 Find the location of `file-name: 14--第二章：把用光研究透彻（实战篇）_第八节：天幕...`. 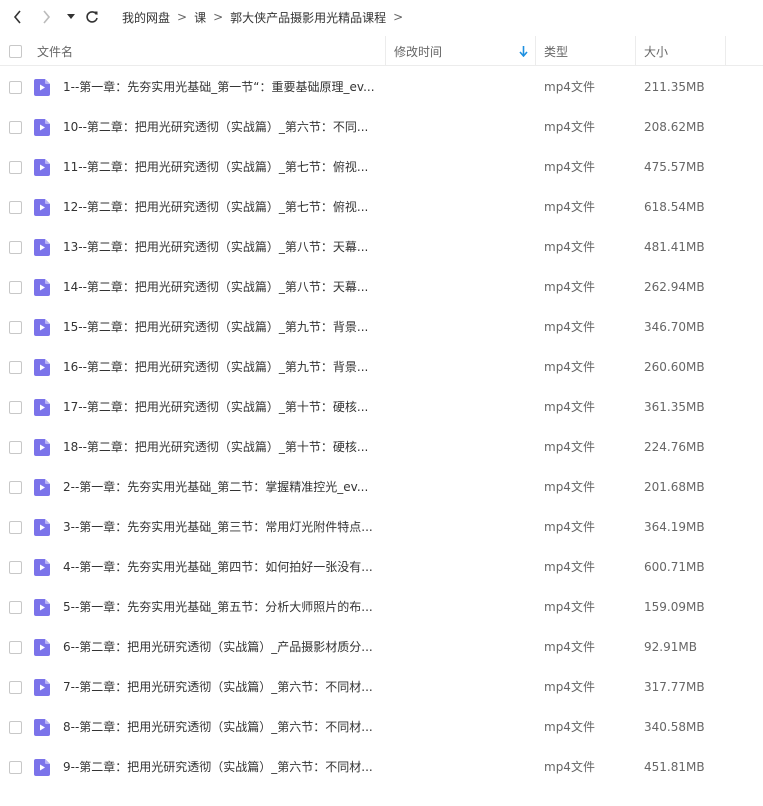

file-name: 14--第二章：把用光研究透彻（实战篇）_第八节：天幕... is located at coordinates (215, 287).